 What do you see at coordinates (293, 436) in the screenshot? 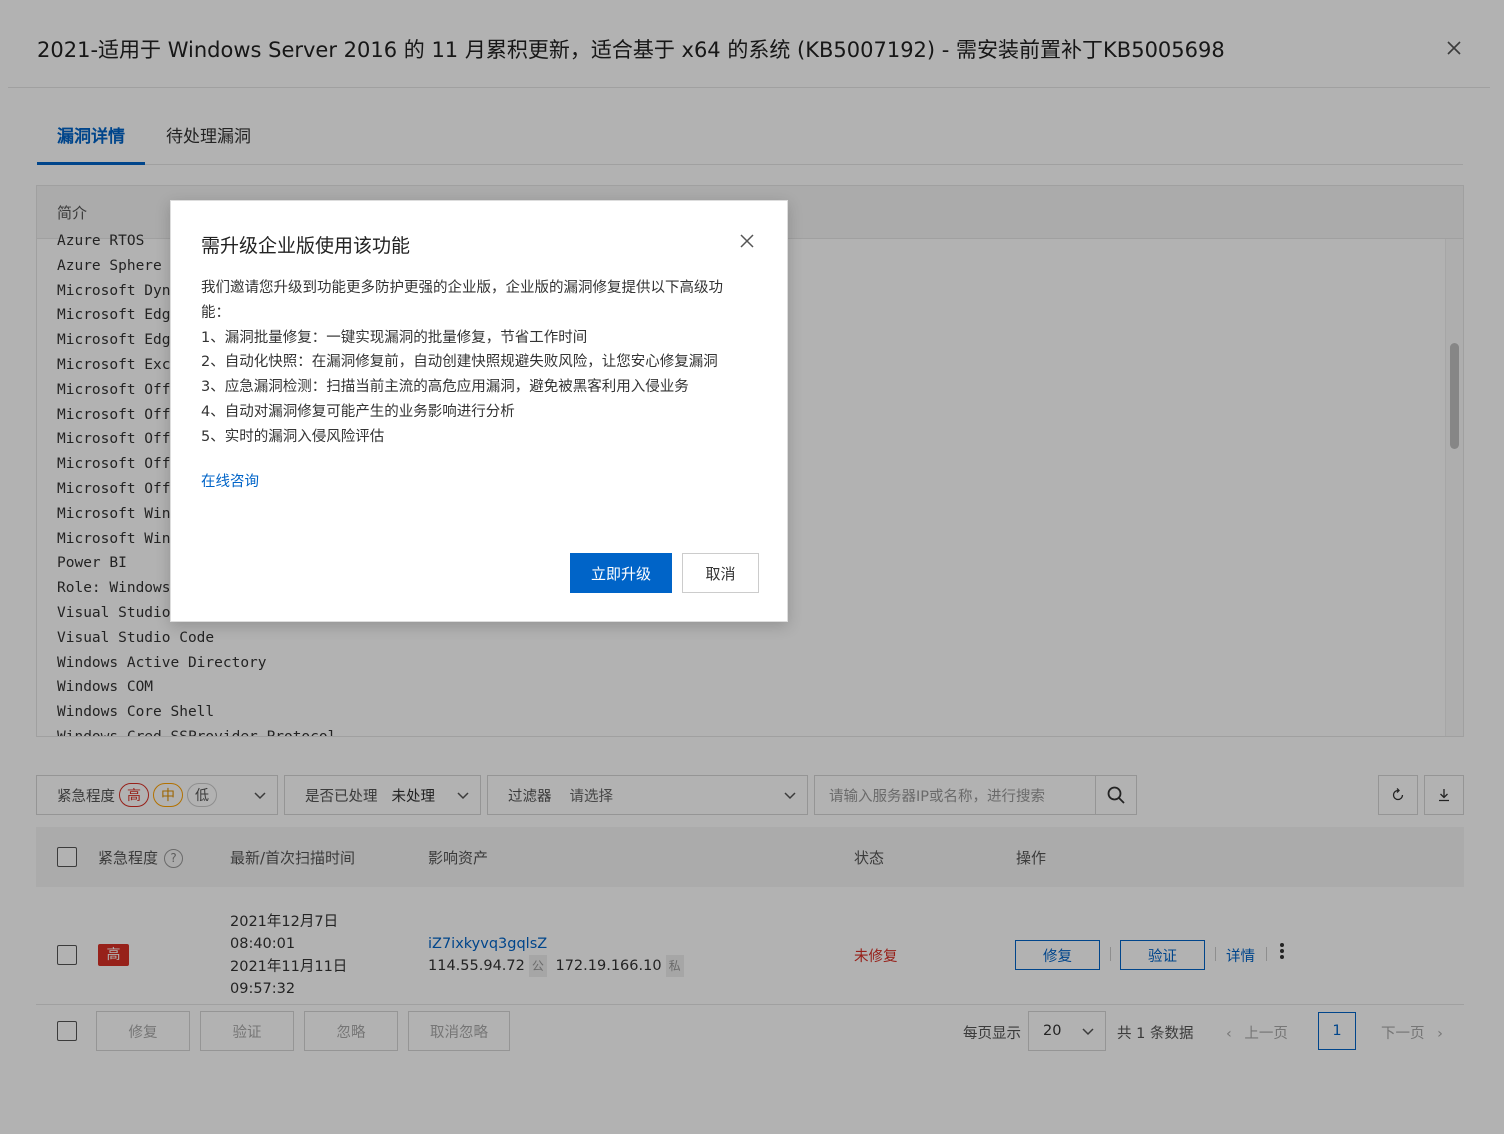
I see `feature-item: 5、实时的漏洞入侵风险评估` at bounding box center [293, 436].